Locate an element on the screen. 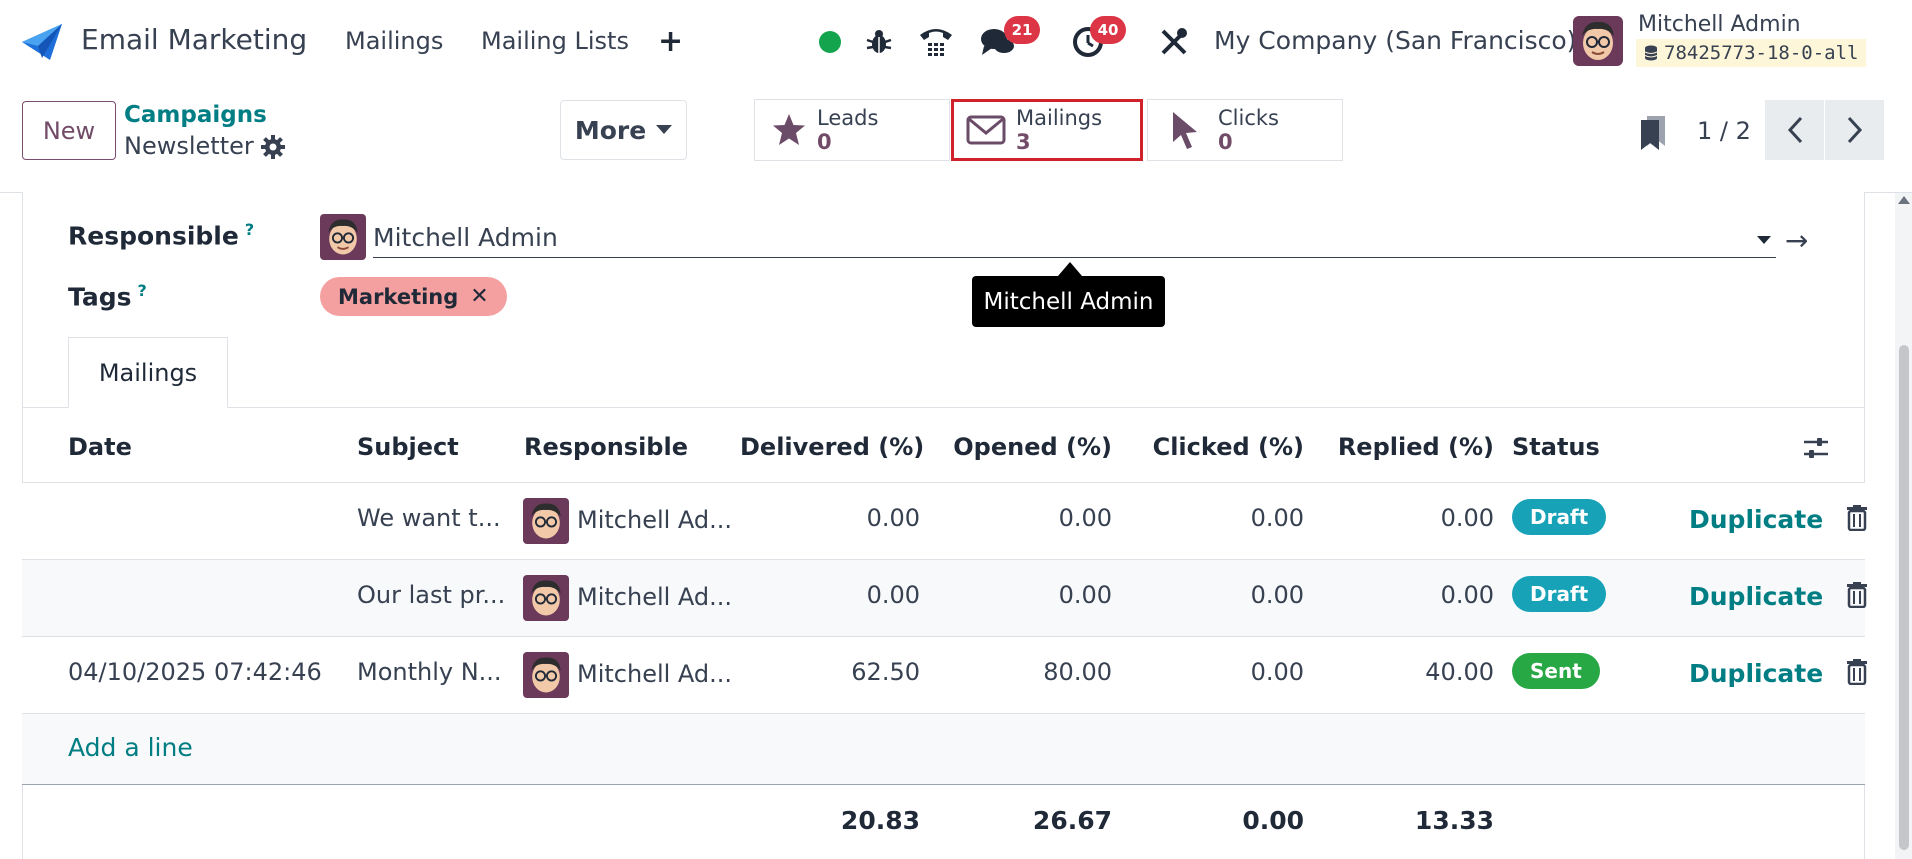 This screenshot has height=859, width=1912. add-a-line-link: Add a line is located at coordinates (130, 747).